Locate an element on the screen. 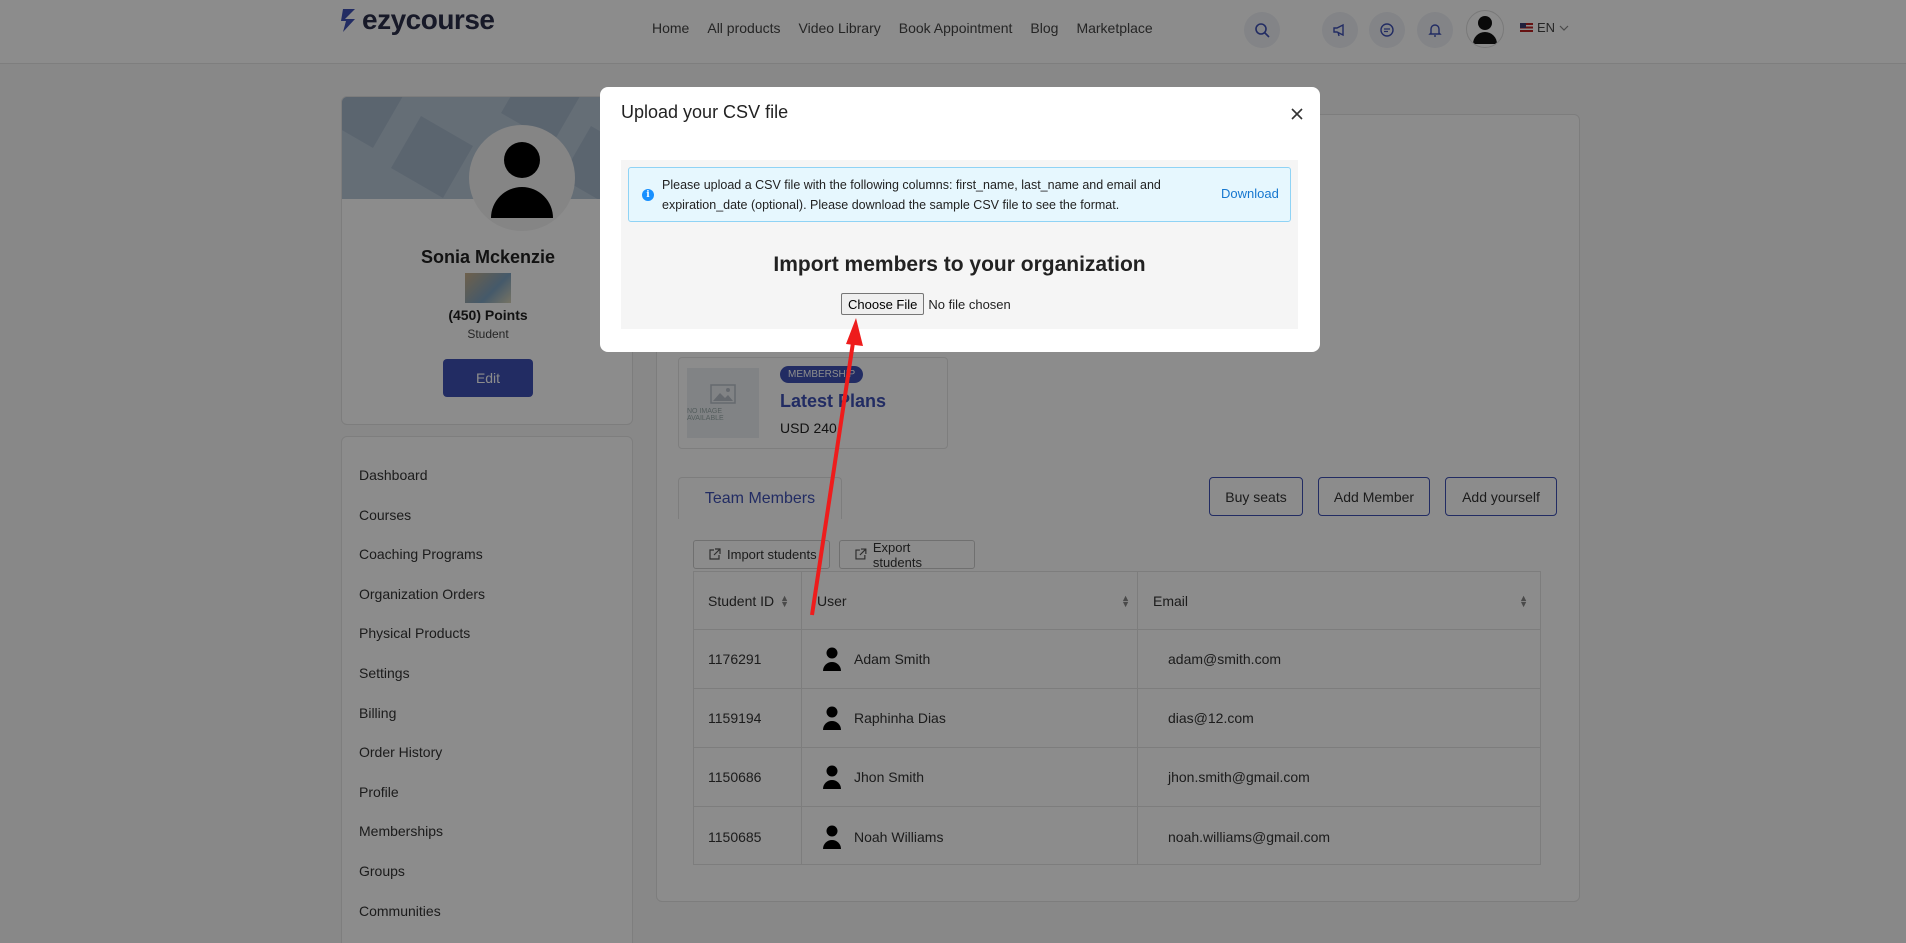 The height and width of the screenshot is (943, 1906). close-button is located at coordinates (1297, 114).